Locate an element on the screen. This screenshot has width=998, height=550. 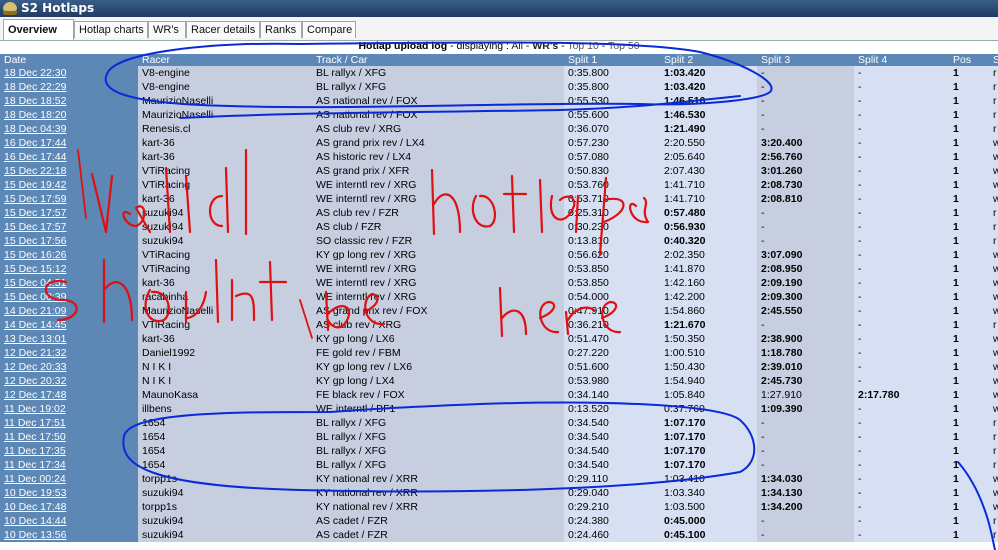
cell-date: 11 Dec 17:34 is located at coordinates (69, 465).